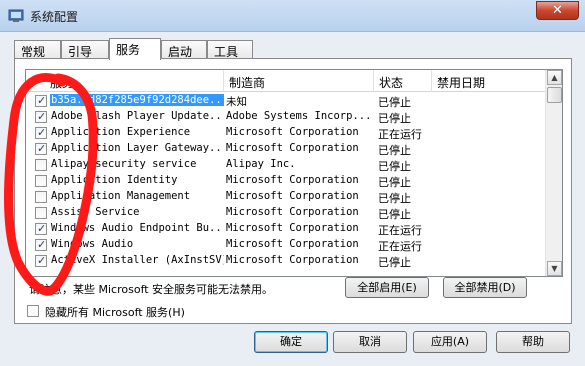 The width and height of the screenshot is (585, 366). Describe the element at coordinates (286, 101) in the screenshot. I see `table-row: b35a..d82f285e9f92d284dee... 未知 已停止` at that location.